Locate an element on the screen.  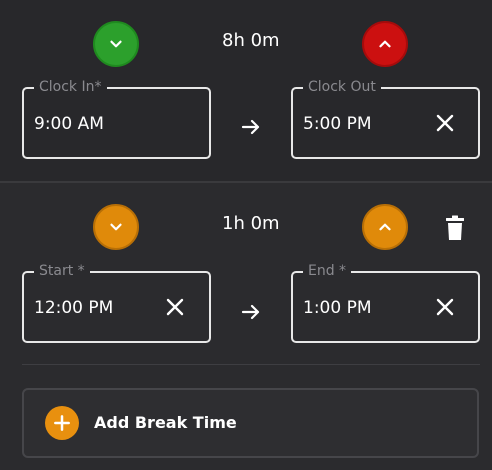
shift-decrease-button is located at coordinates (116, 44).